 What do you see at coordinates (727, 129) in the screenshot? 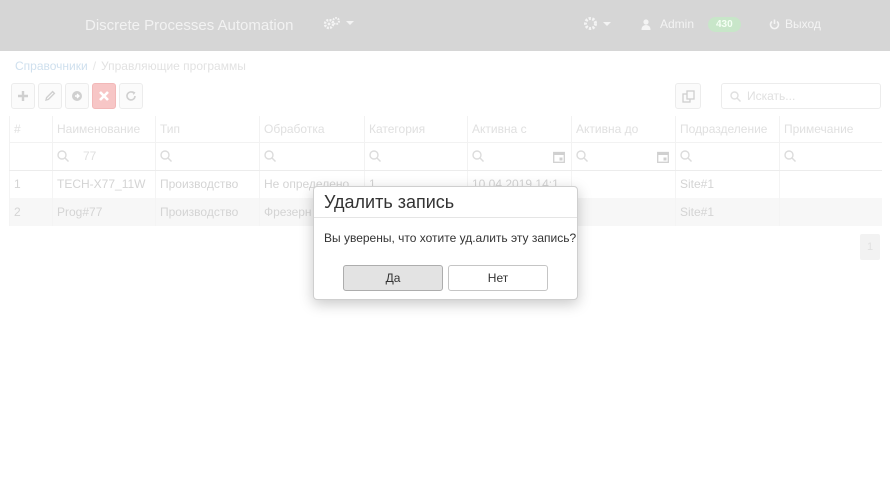
I see `column-header: Подразделение` at bounding box center [727, 129].